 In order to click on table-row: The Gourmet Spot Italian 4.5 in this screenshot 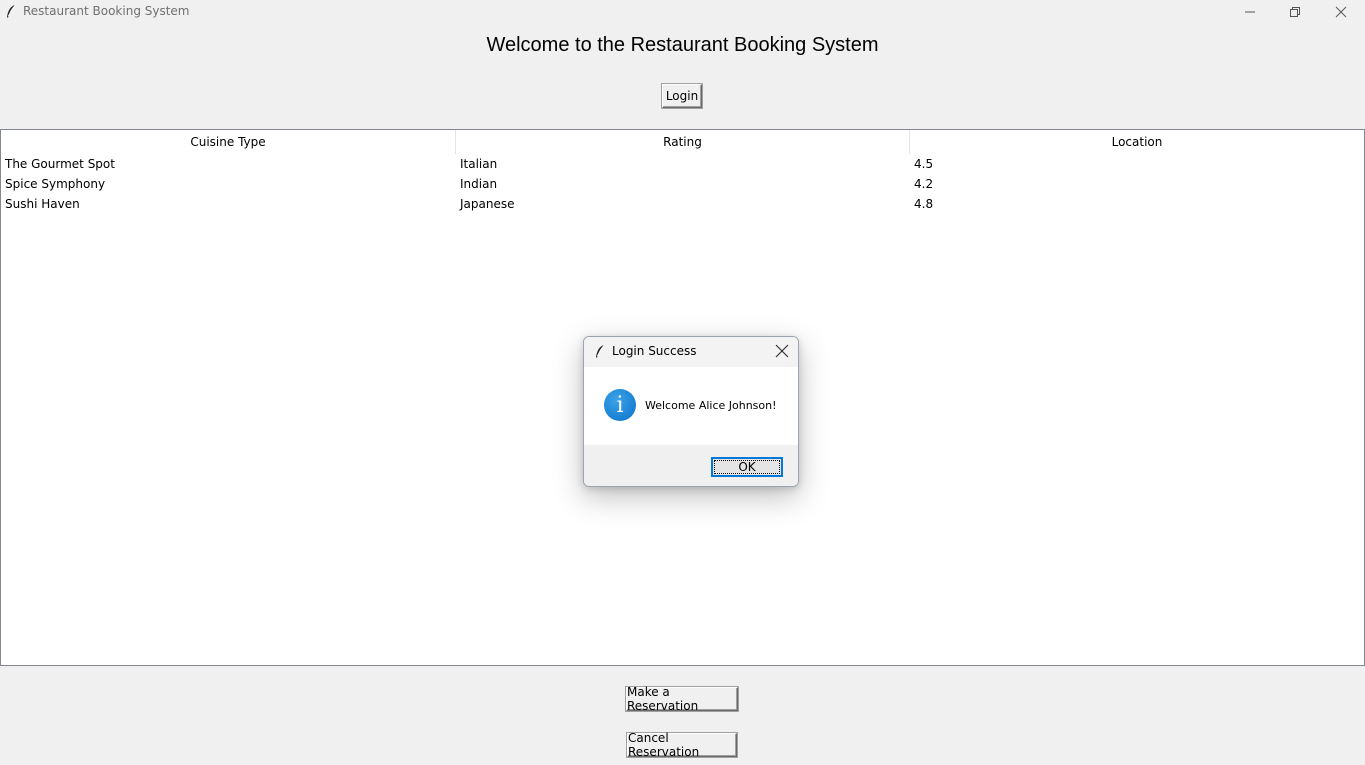, I will do `click(682, 164)`.